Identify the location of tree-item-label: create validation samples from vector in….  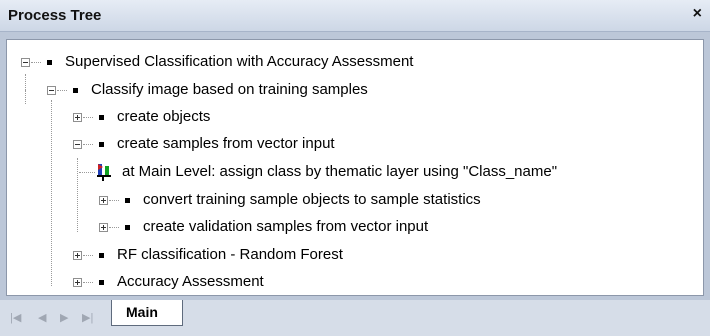
(286, 226).